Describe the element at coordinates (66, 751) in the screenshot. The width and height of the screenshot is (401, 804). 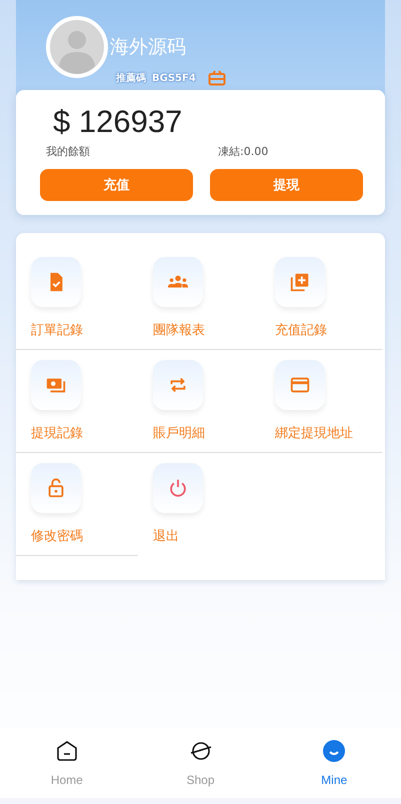
I see `home-icon` at that location.